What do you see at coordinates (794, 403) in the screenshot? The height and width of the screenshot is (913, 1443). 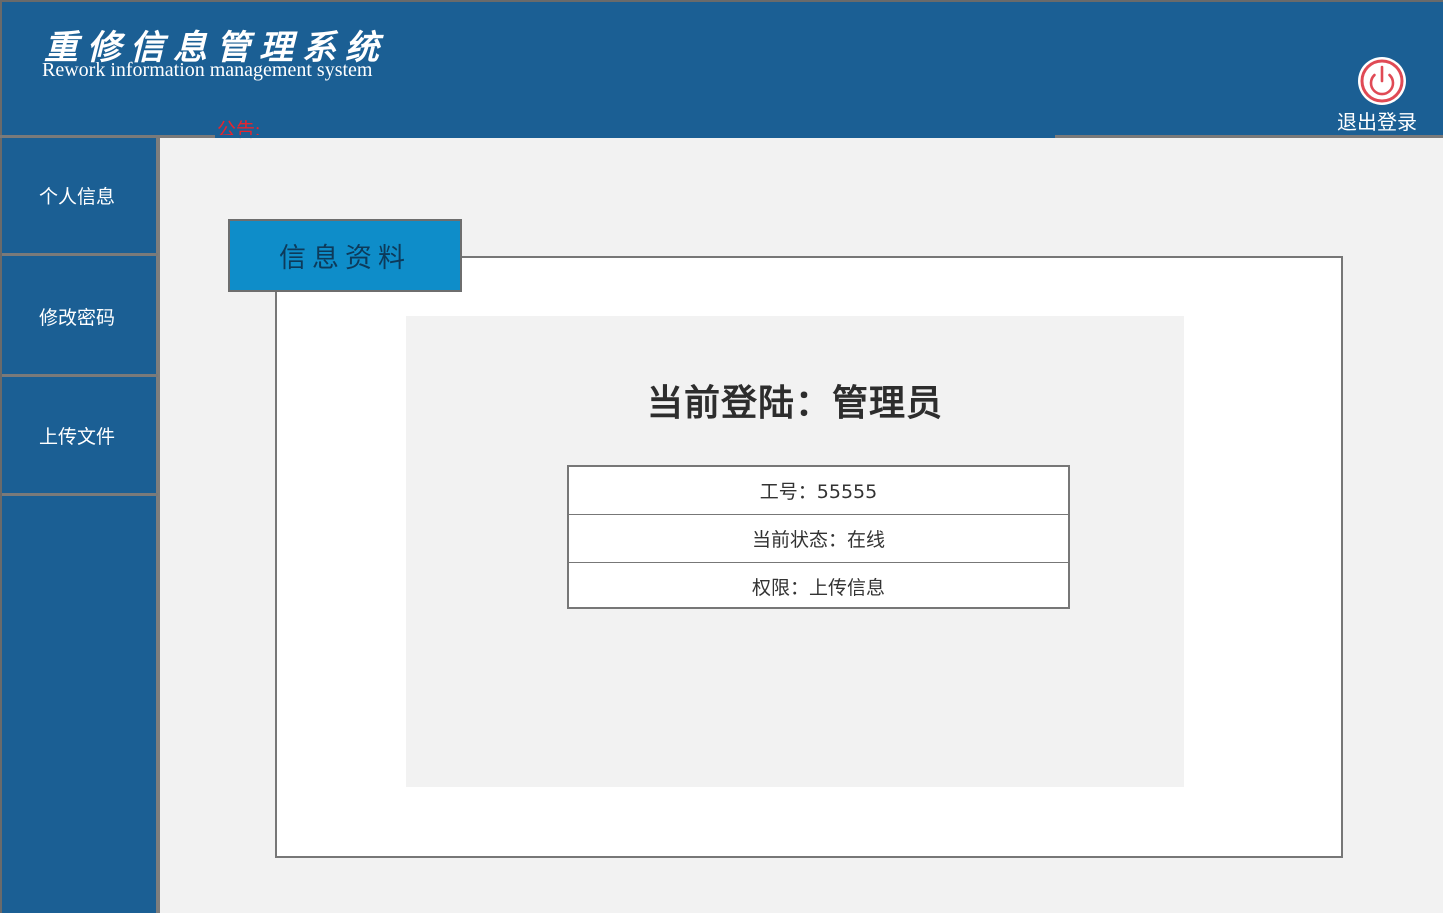 I see `login-title: 当前登陆：管理员` at bounding box center [794, 403].